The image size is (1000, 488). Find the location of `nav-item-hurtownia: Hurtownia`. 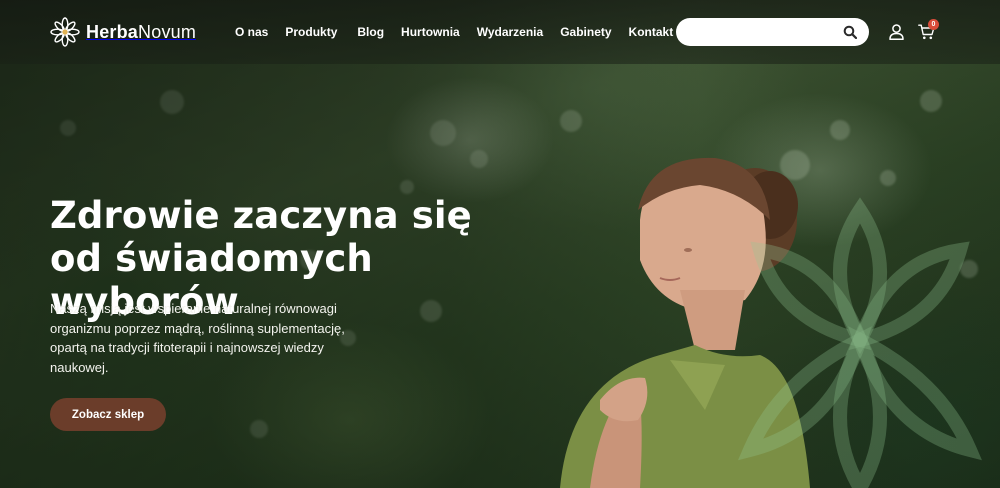

nav-item-hurtownia: Hurtownia is located at coordinates (430, 32).